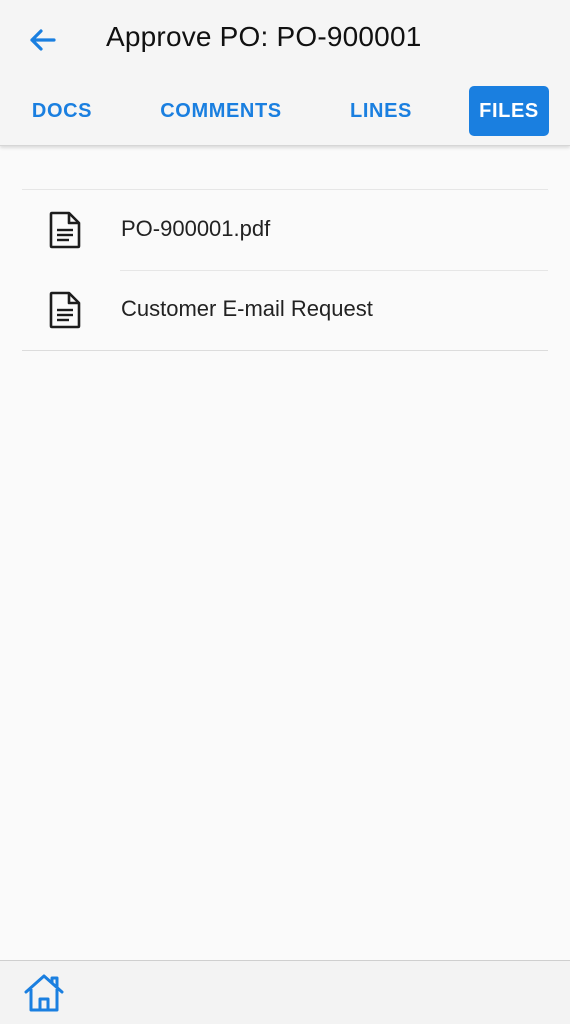 The width and height of the screenshot is (570, 1024). Describe the element at coordinates (221, 111) in the screenshot. I see `tab-comments: COMMENTS` at that location.